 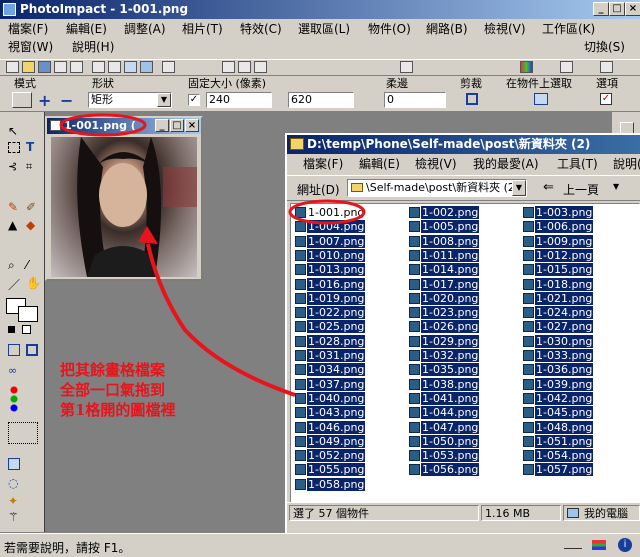 I want to click on file-item: 1-021.png, so click(x=558, y=298).